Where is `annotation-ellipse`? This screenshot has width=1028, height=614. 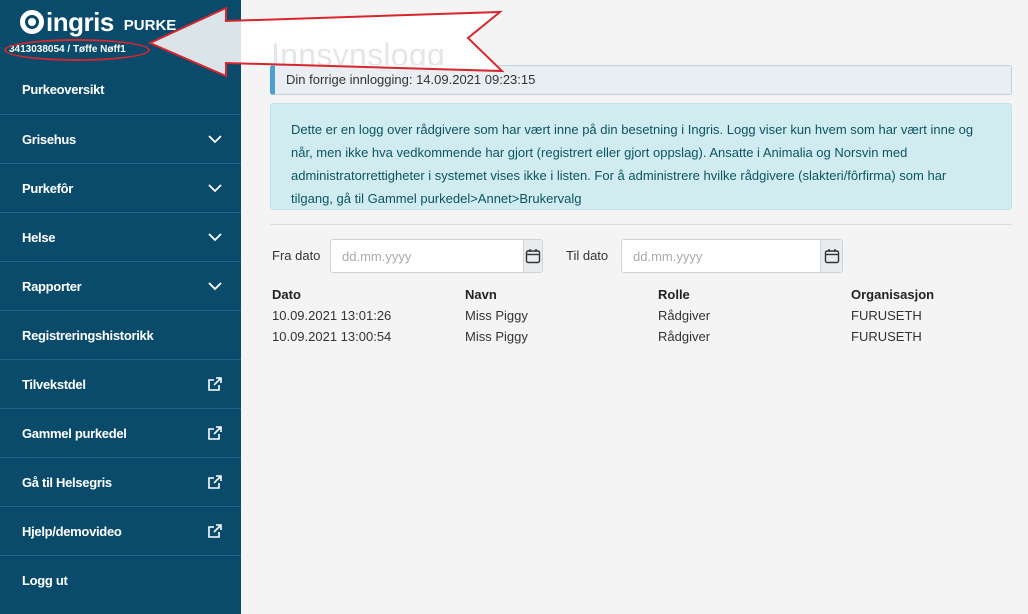
annotation-ellipse is located at coordinates (77, 50).